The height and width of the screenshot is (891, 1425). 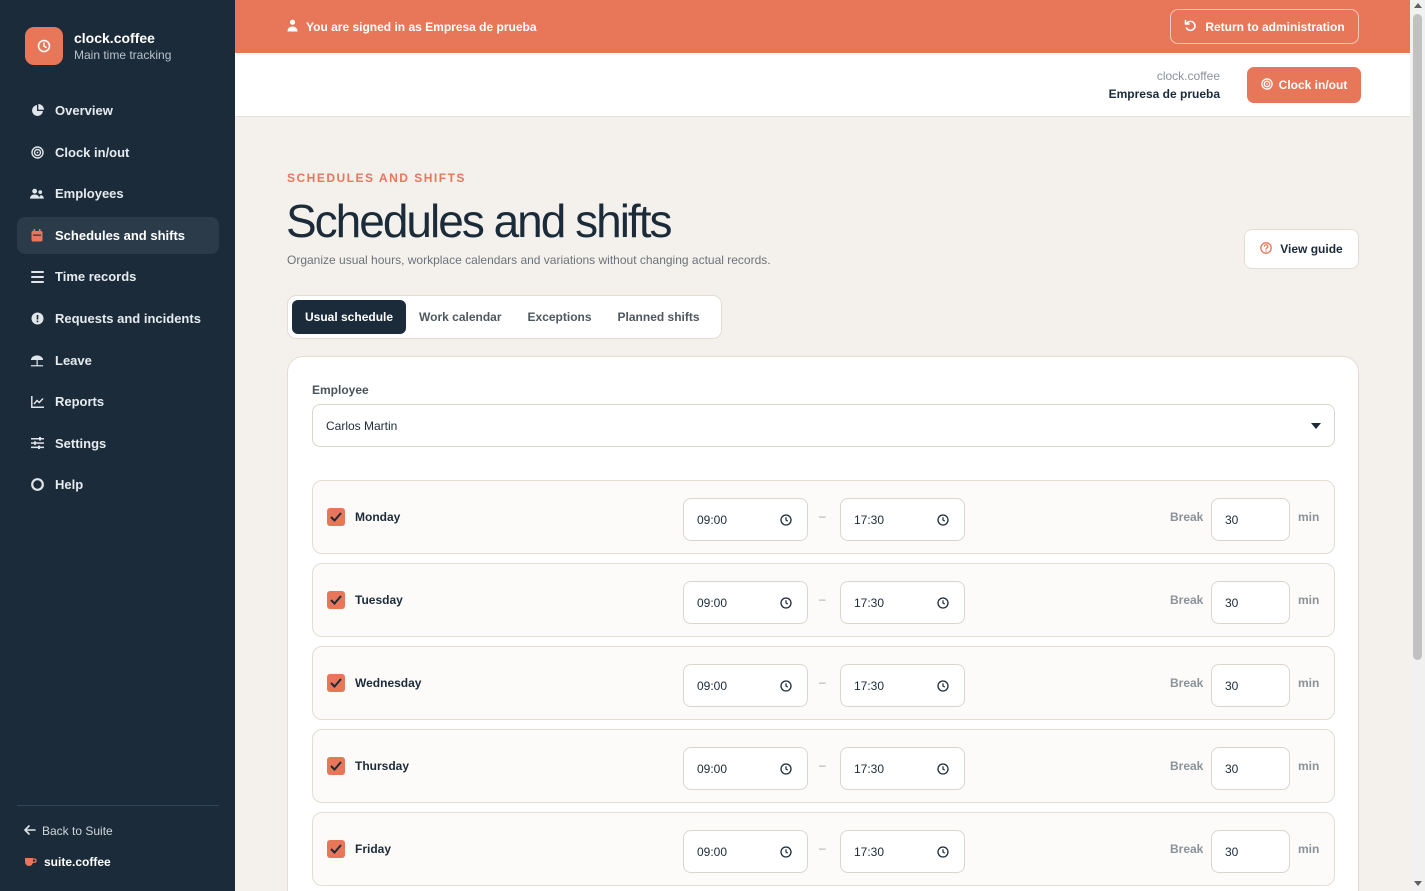 I want to click on sidebar-divider, so click(x=118, y=805).